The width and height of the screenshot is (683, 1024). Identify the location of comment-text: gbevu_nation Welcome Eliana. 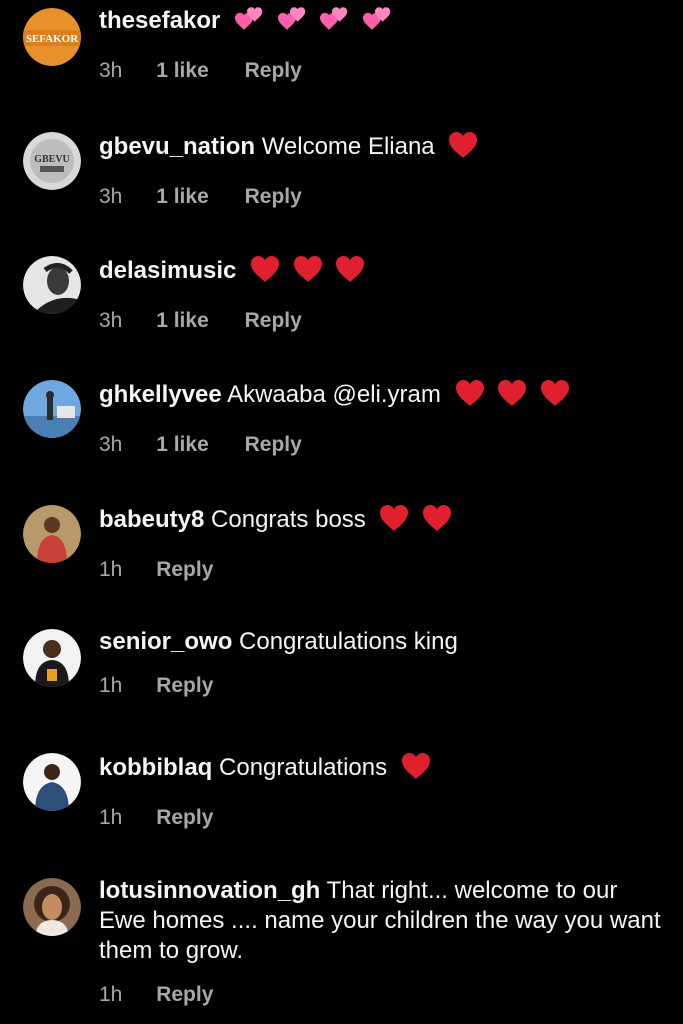
(381, 149).